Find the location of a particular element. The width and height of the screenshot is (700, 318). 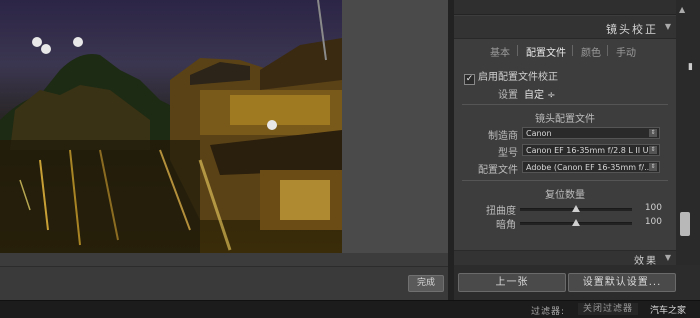

vignetting-label: 暗角 is located at coordinates (506, 225).